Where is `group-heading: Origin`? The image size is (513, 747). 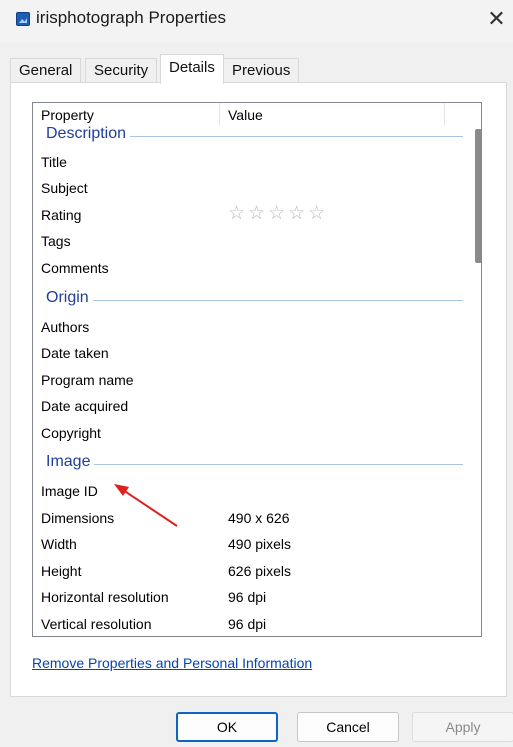 group-heading: Origin is located at coordinates (69, 298).